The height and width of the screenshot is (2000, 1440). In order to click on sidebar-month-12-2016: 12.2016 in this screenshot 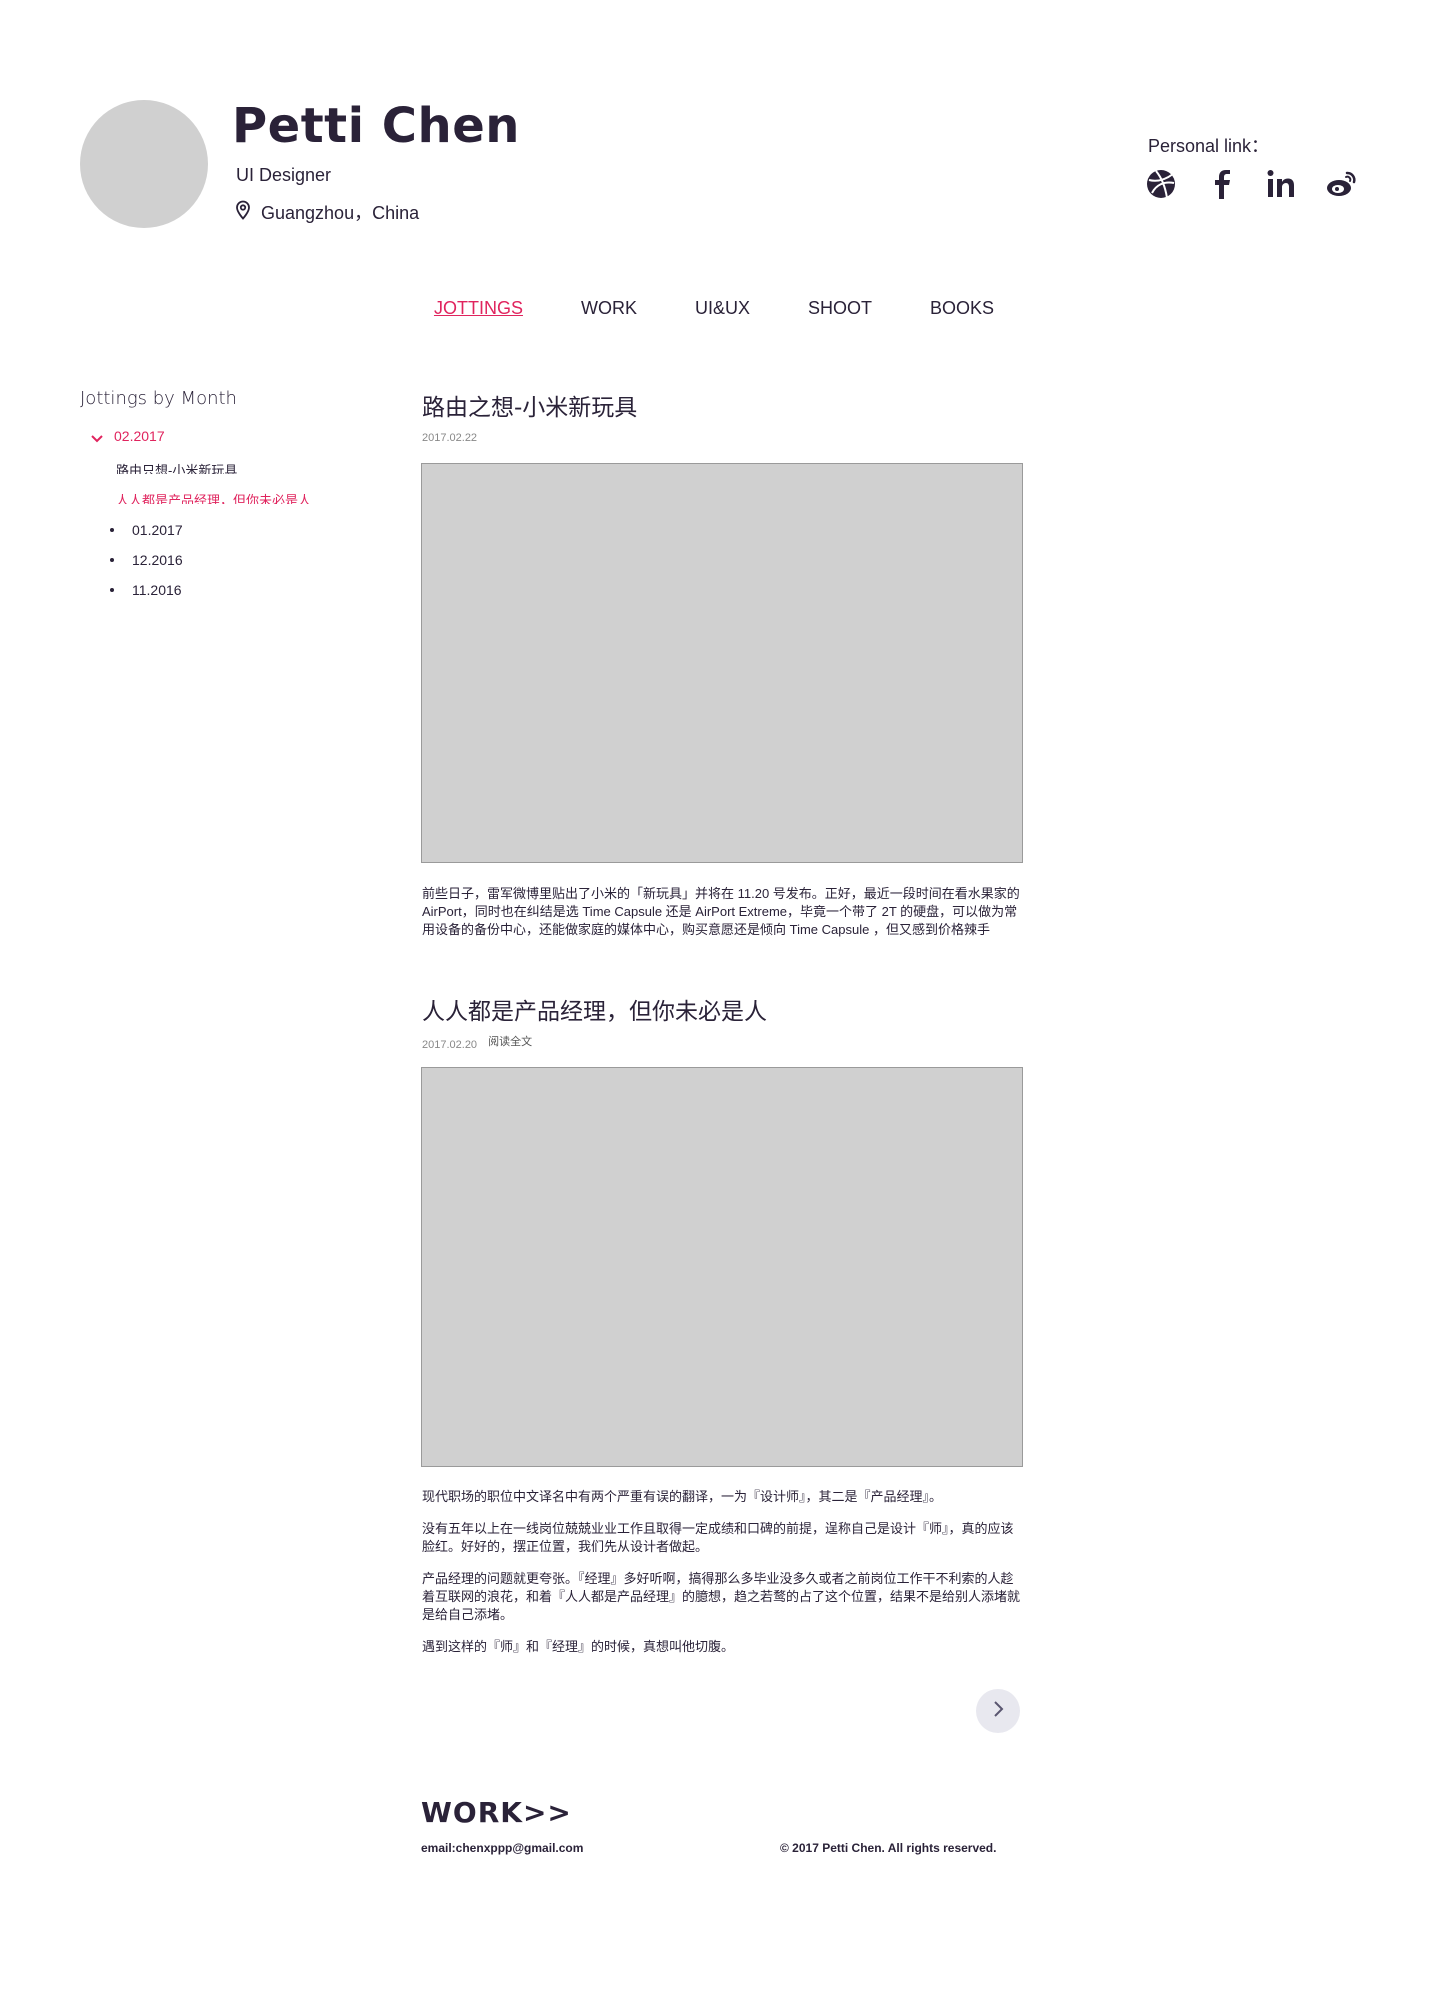, I will do `click(146, 560)`.